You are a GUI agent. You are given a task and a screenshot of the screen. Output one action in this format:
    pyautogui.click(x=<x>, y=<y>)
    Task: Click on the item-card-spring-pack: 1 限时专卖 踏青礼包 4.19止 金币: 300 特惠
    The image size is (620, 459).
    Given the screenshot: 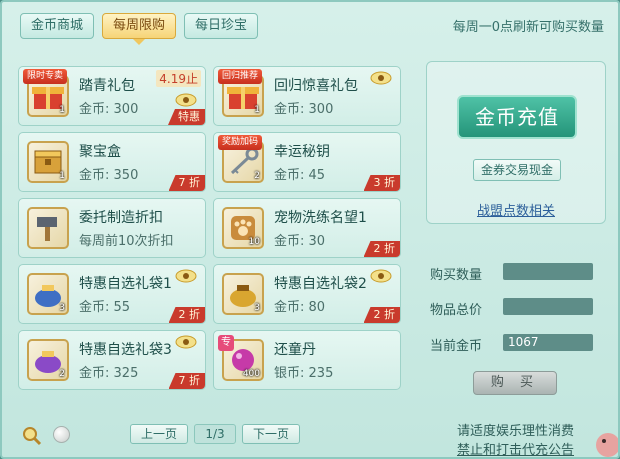 What is the action you would take?
    pyautogui.click(x=112, y=96)
    